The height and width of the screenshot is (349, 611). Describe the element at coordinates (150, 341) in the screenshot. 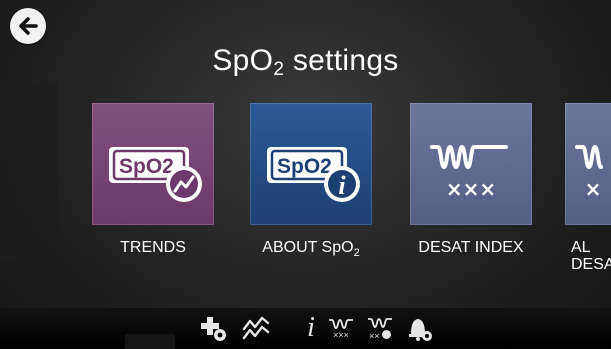

I see `toolbar-shade` at that location.